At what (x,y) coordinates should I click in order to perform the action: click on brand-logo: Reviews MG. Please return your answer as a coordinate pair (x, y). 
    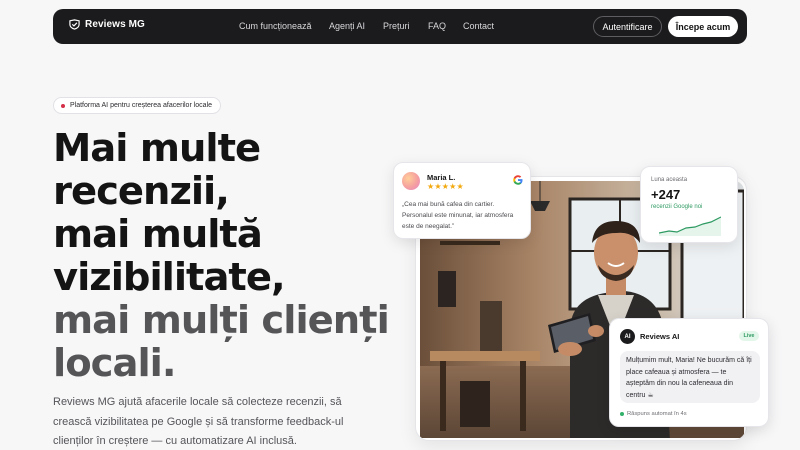
    Looking at the image, I should click on (107, 24).